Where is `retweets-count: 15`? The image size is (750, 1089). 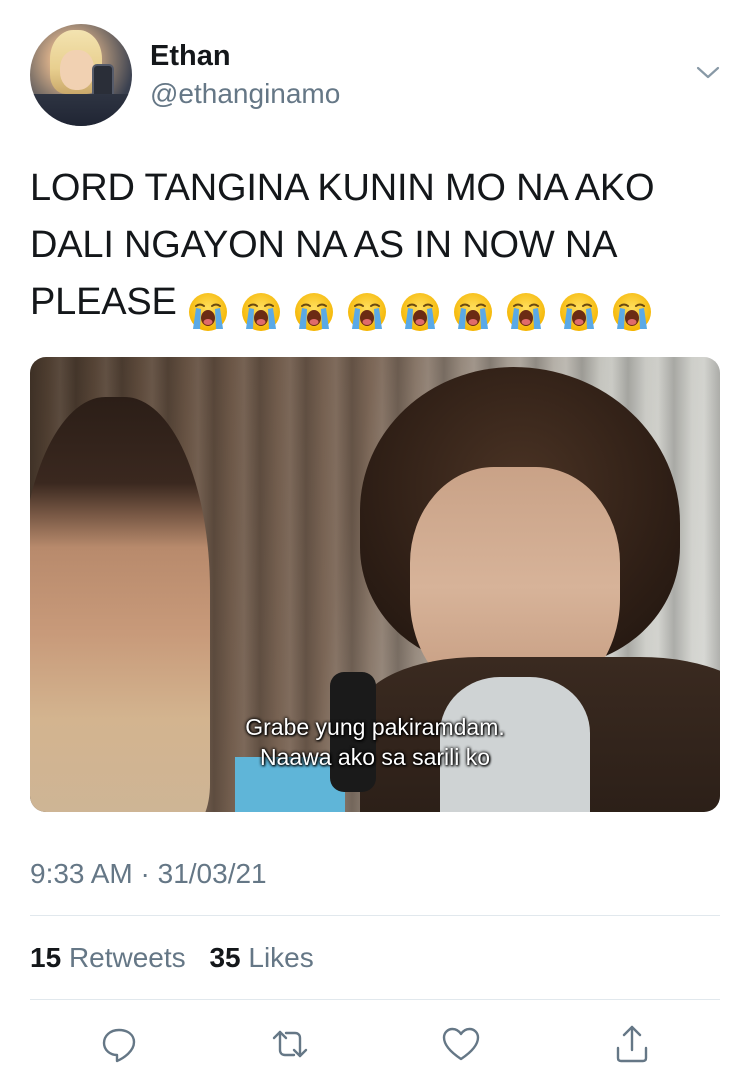
retweets-count: 15 is located at coordinates (46, 957).